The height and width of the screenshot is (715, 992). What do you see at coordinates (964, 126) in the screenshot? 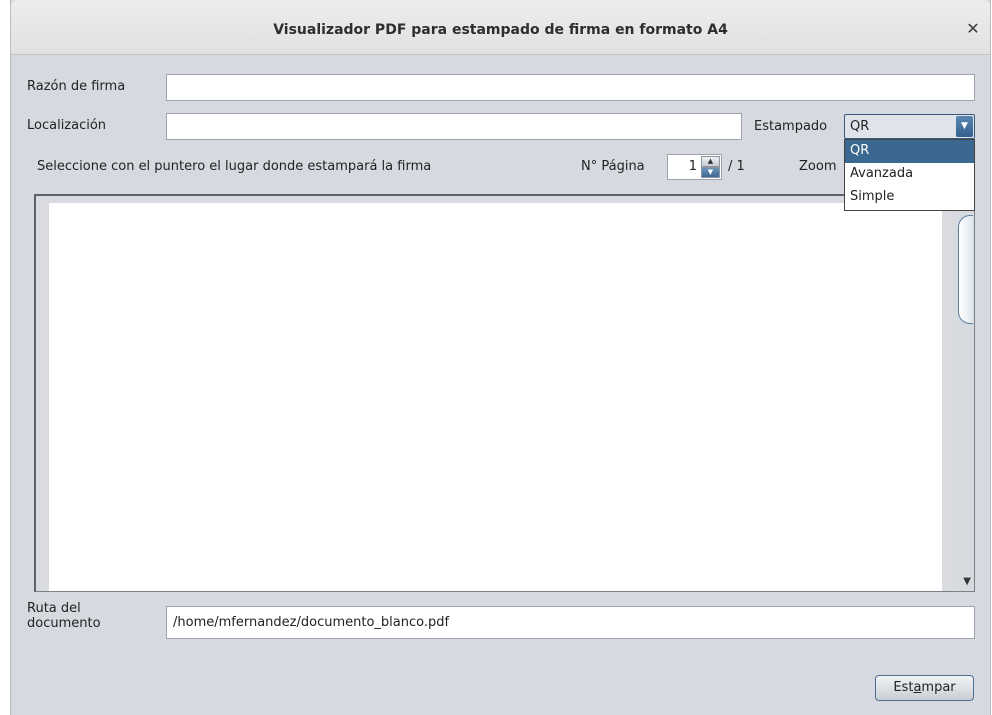
I see `chevron-down-icon: ▼` at bounding box center [964, 126].